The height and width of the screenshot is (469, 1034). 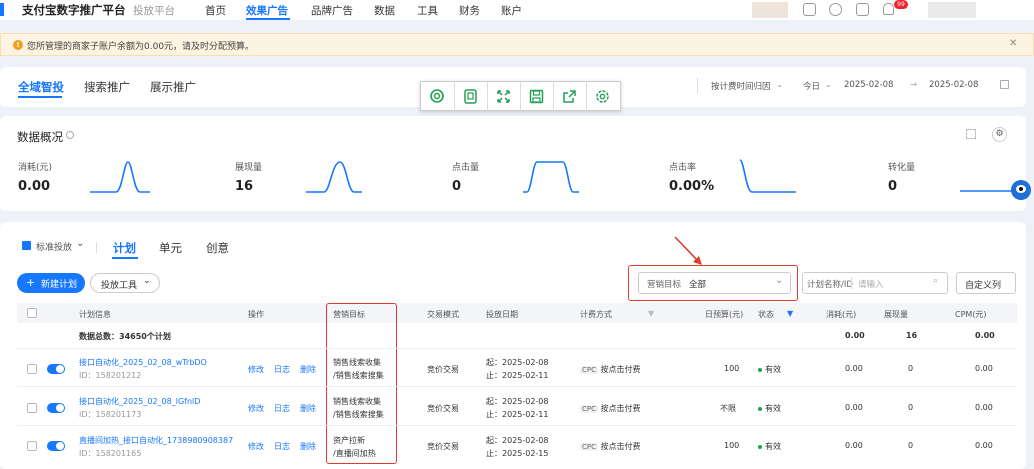 What do you see at coordinates (986, 283) in the screenshot?
I see `custom-columns-button: 自定义列` at bounding box center [986, 283].